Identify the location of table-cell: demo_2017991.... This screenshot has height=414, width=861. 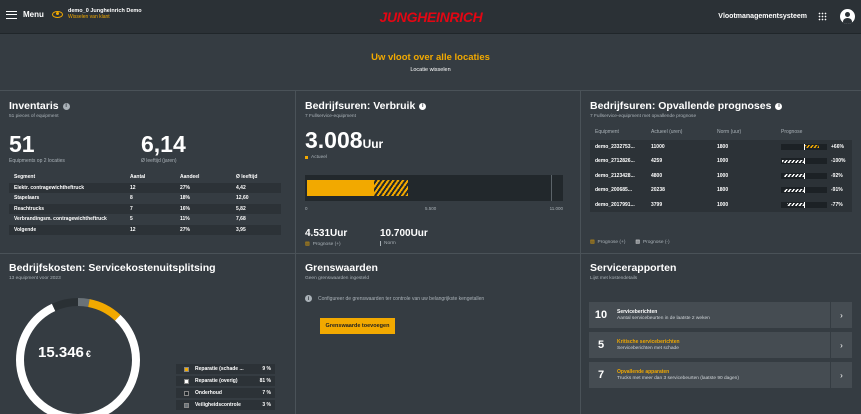
(618, 204).